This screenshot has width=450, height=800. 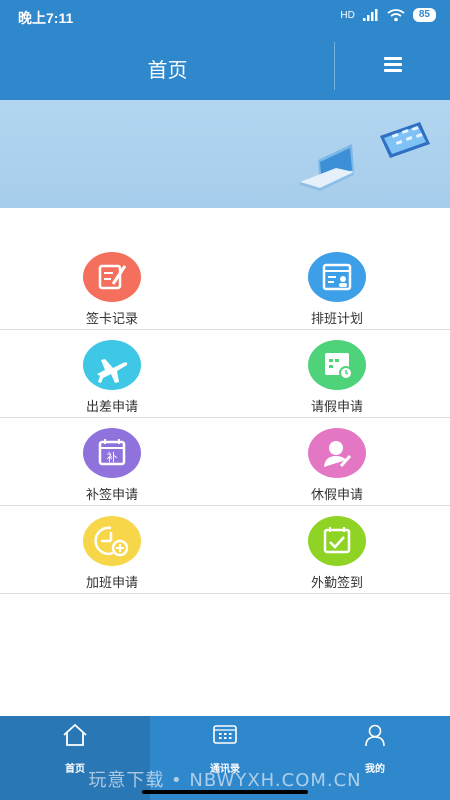 I want to click on status-time: 晚上7:11, so click(x=46, y=18).